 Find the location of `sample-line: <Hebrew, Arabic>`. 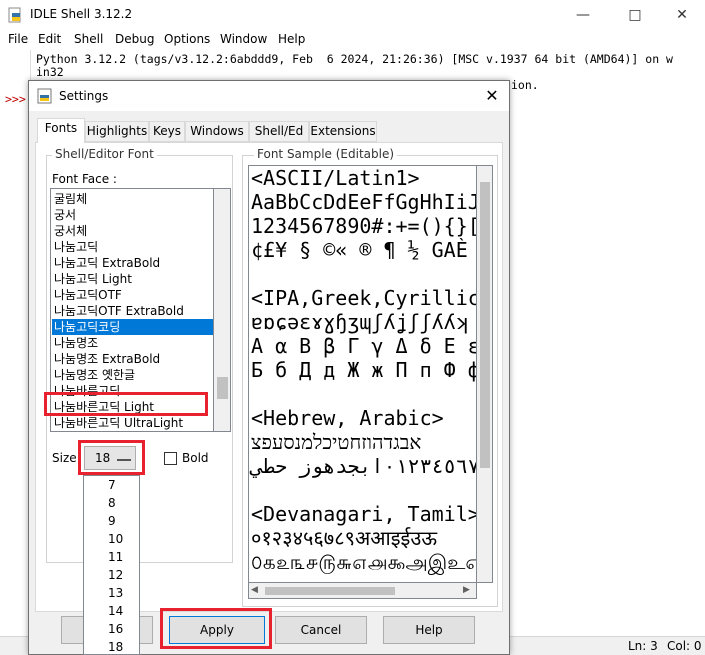

sample-line: <Hebrew, Arabic> is located at coordinates (347, 418).